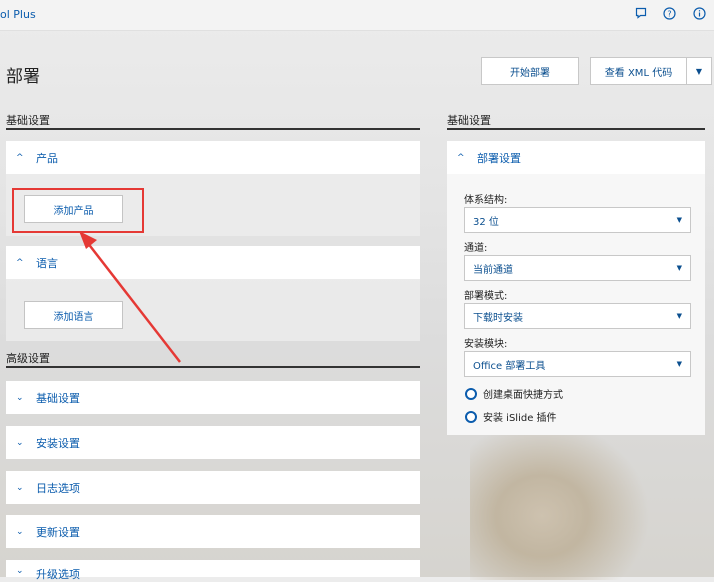 This screenshot has height=582, width=714. I want to click on advanced-item-update: ⌄ 更新设置, so click(213, 531).